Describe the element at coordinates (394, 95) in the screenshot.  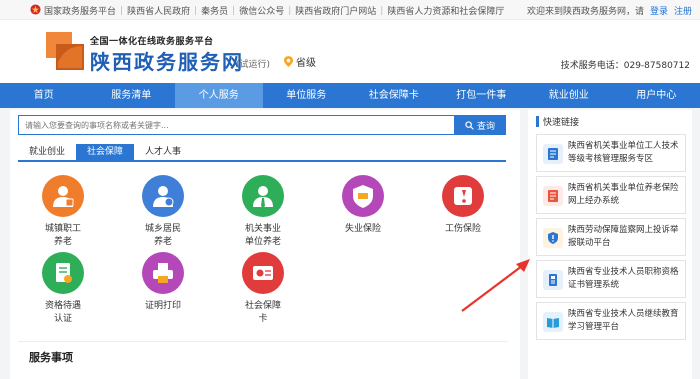
I see `nav-social-security-card: 社会保障卡` at that location.